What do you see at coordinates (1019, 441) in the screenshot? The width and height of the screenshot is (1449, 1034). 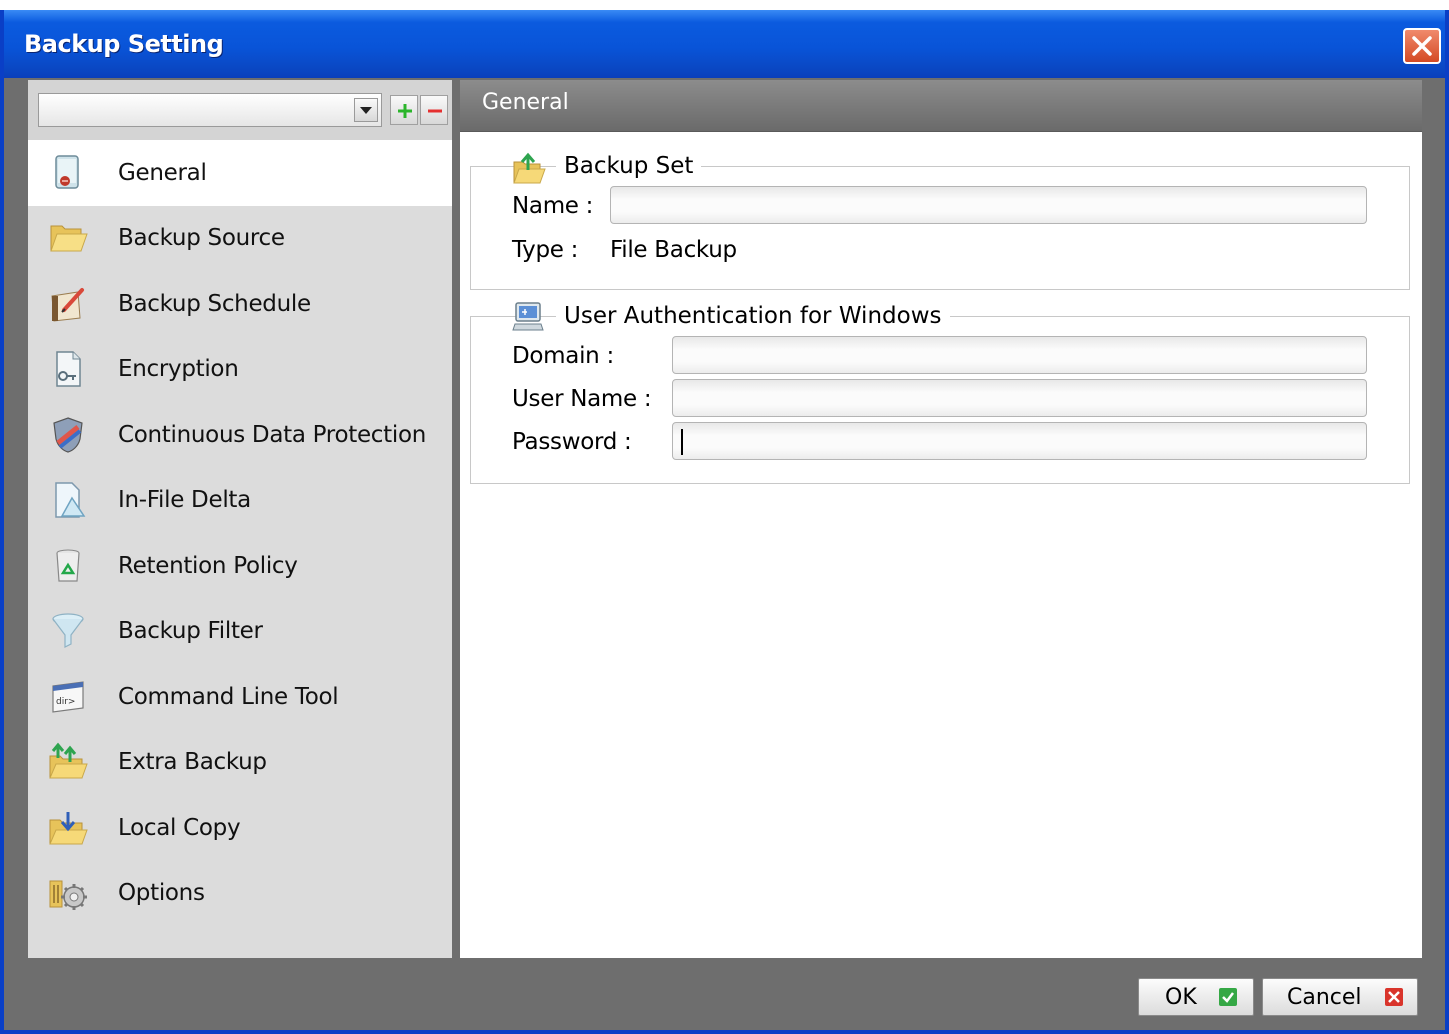 I see `password-input` at bounding box center [1019, 441].